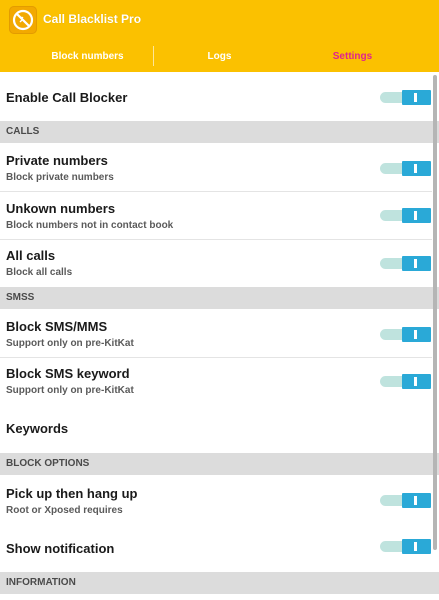 The height and width of the screenshot is (600, 439). I want to click on block-call-icon, so click(23, 20).